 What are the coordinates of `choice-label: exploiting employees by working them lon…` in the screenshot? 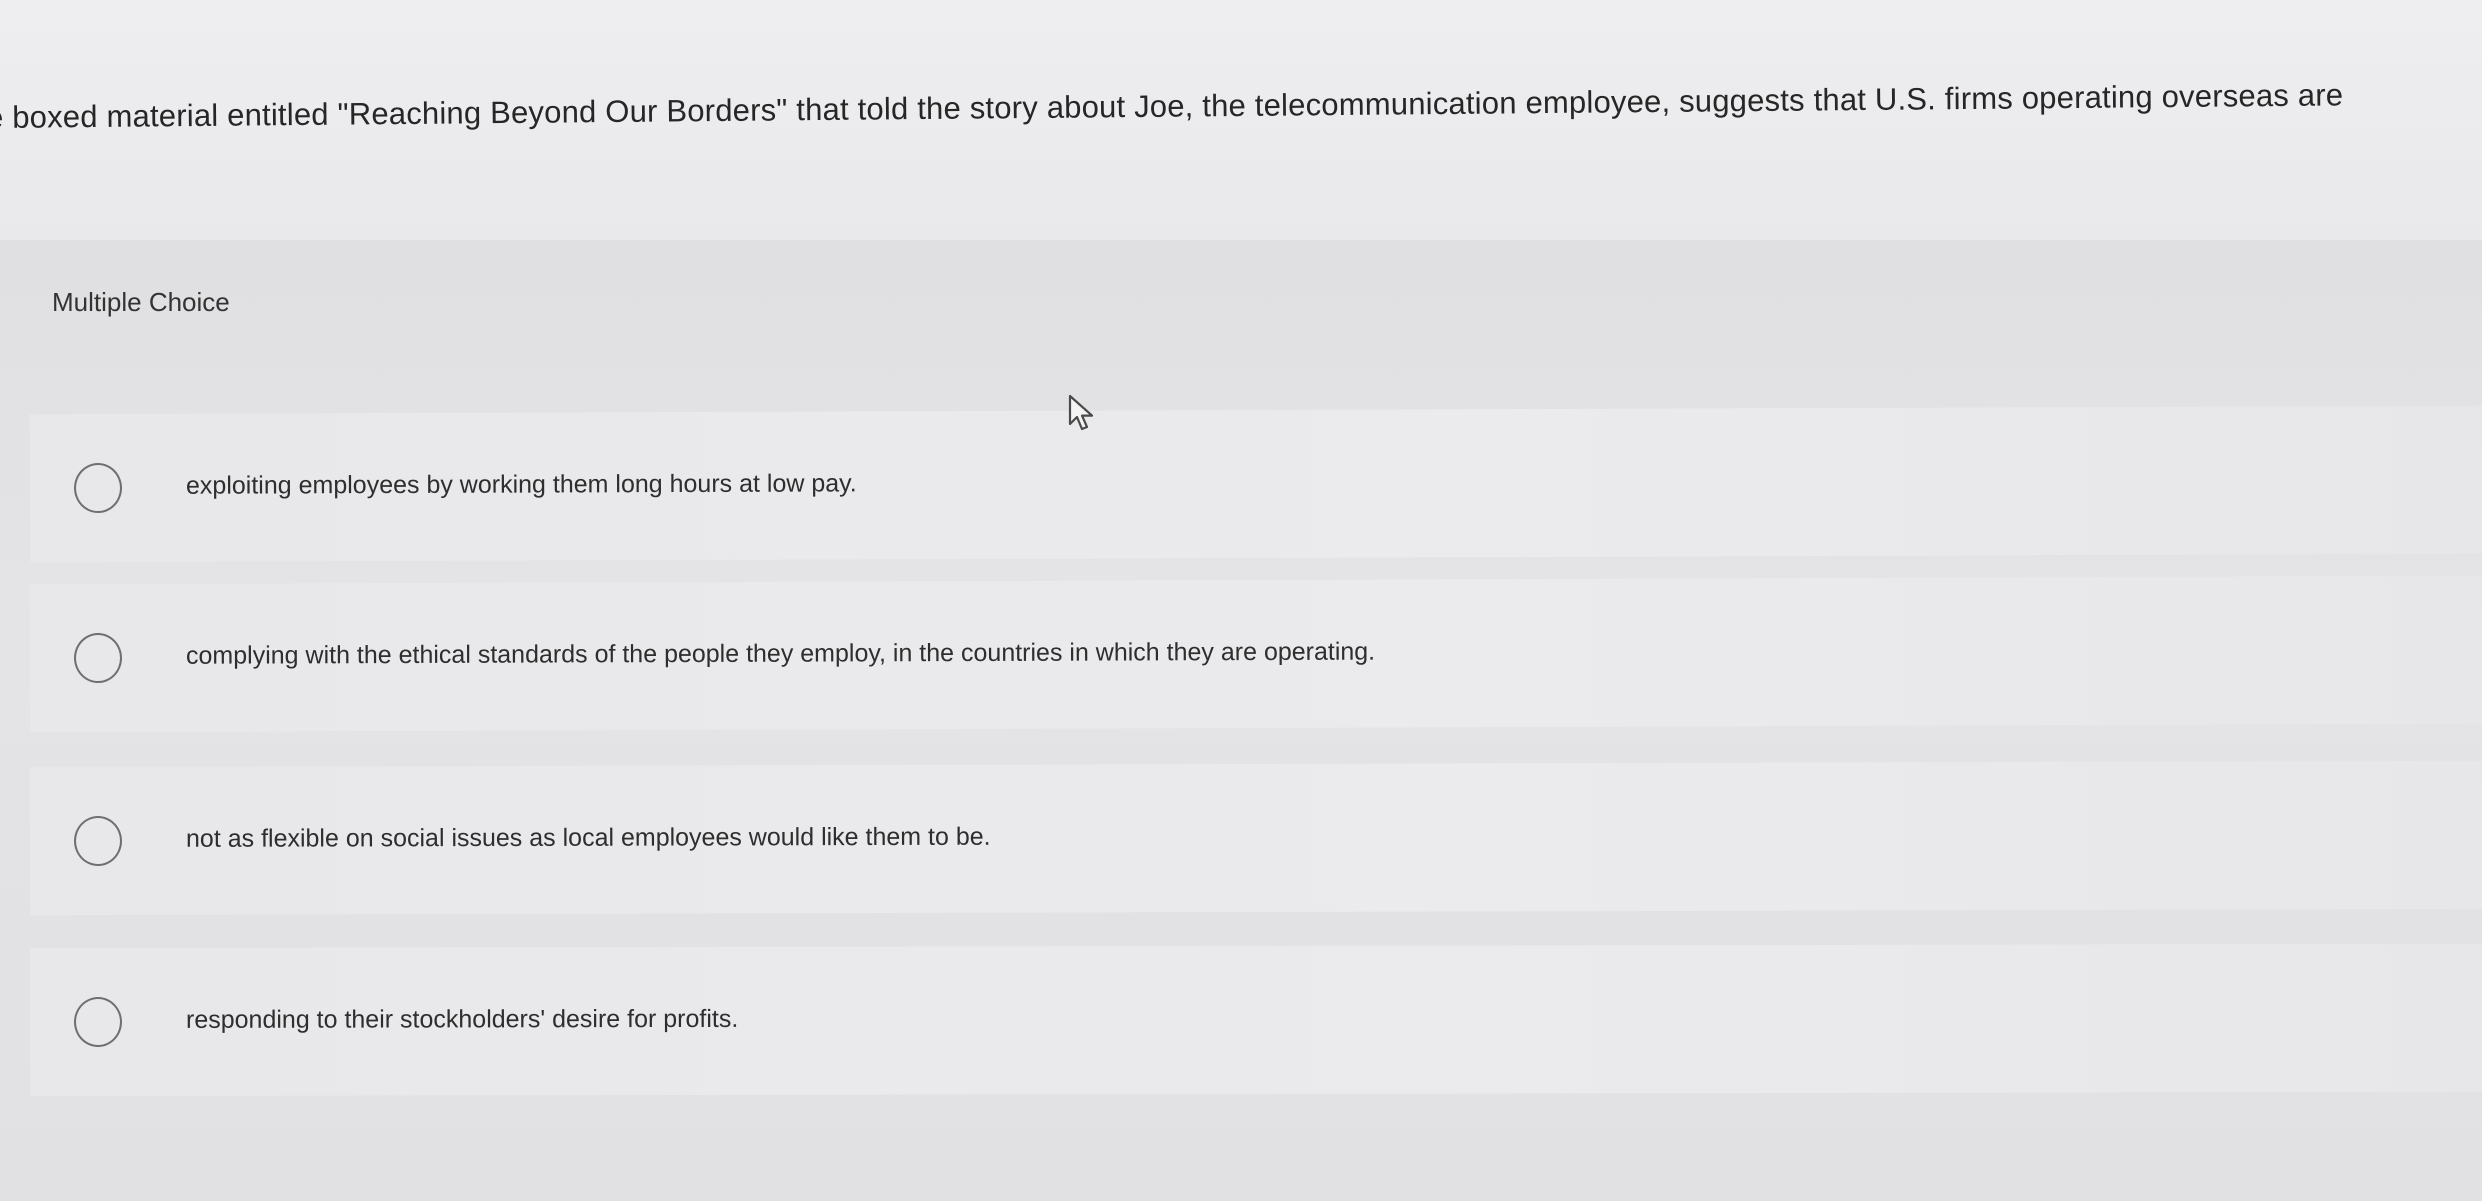 It's located at (521, 484).